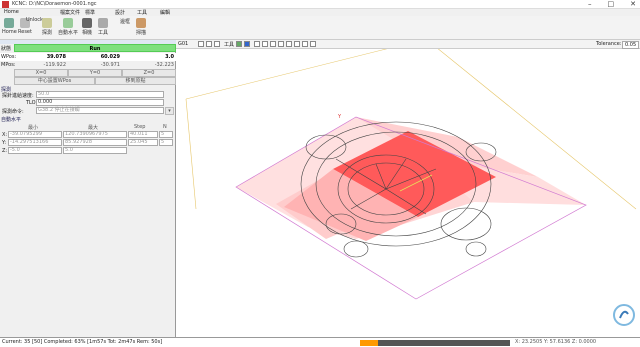 This screenshot has height=347, width=640. I want to click on y-max-input: 85.927928, so click(95, 142).